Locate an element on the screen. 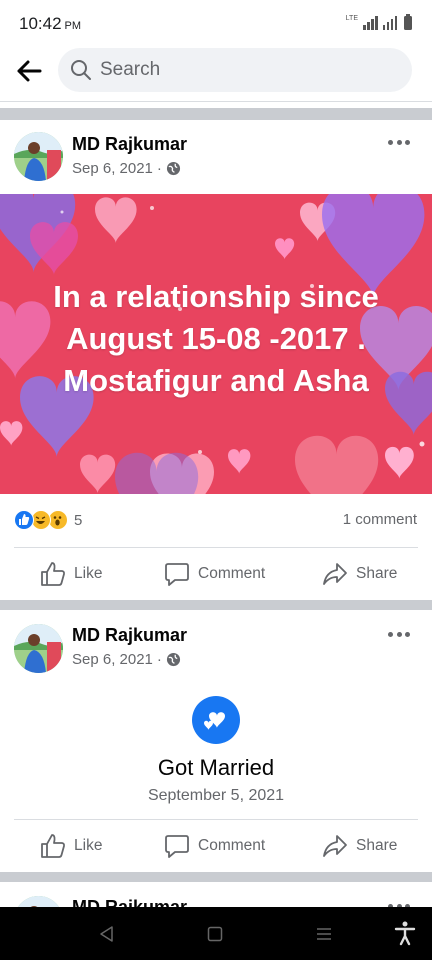  reaction-count: 5 is located at coordinates (78, 520).